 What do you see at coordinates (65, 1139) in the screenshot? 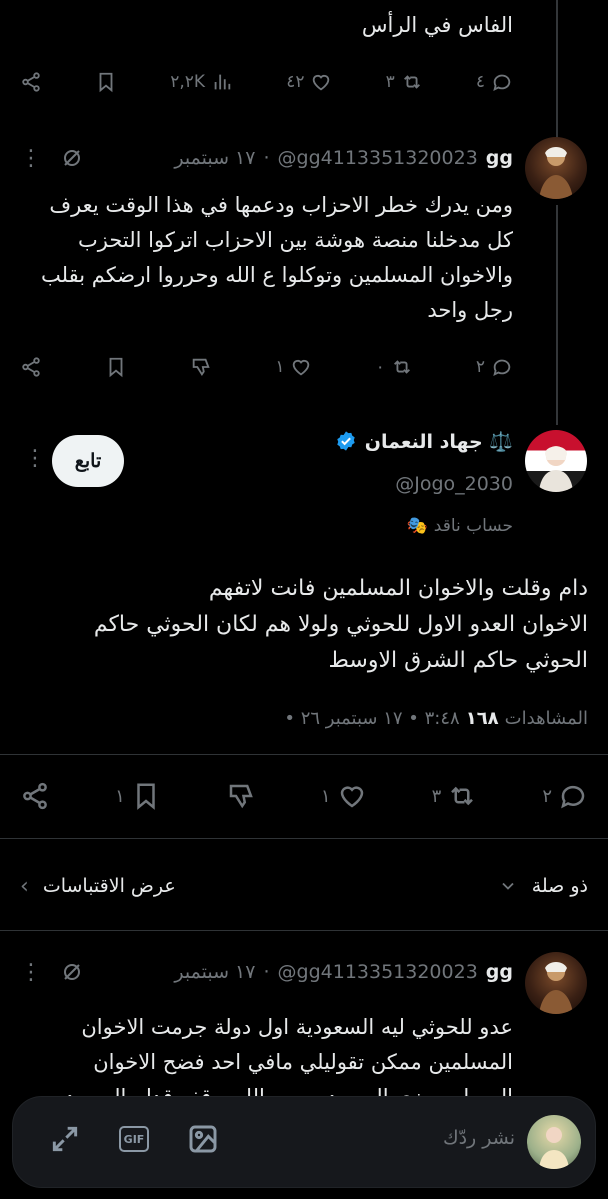
I see `expand-icon` at bounding box center [65, 1139].